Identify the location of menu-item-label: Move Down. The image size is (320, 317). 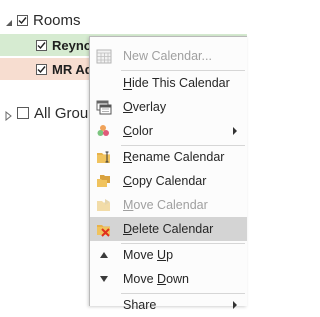
(156, 279).